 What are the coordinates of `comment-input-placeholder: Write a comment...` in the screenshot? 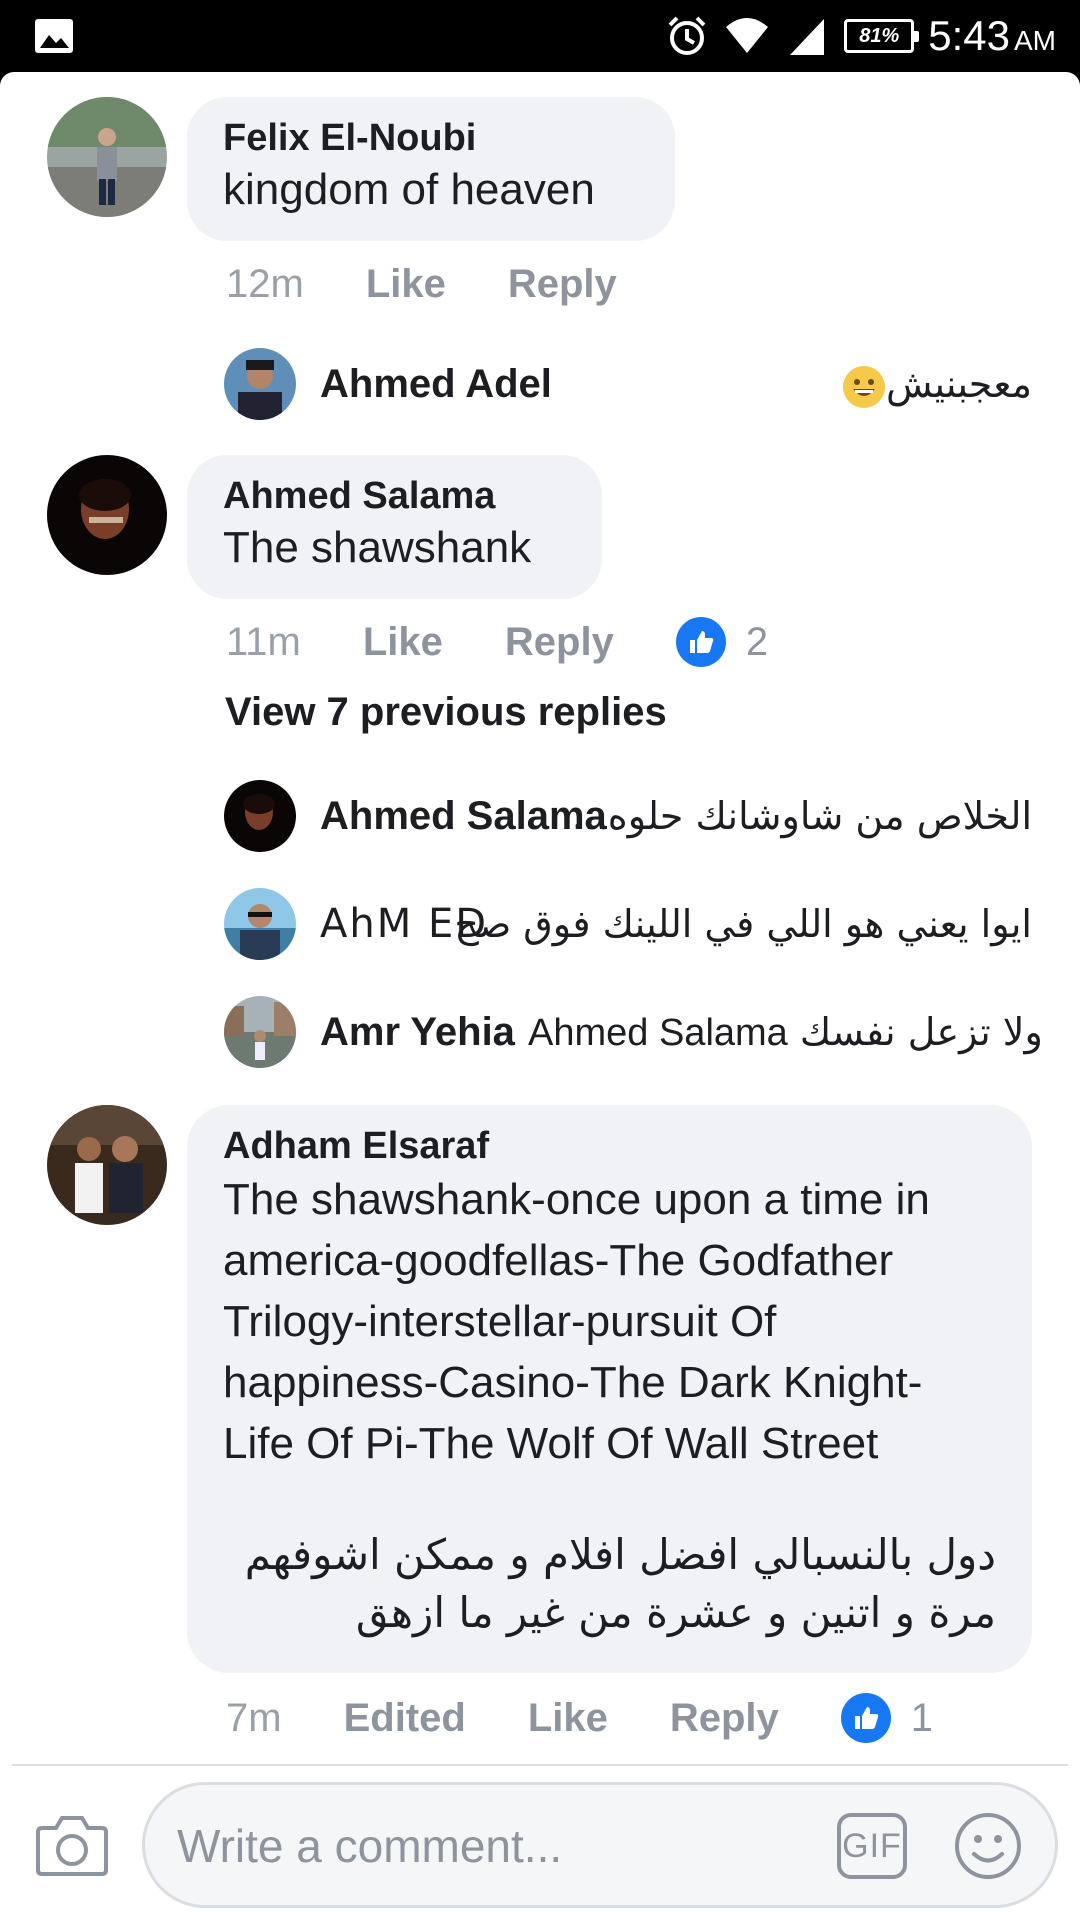 It's located at (369, 1846).